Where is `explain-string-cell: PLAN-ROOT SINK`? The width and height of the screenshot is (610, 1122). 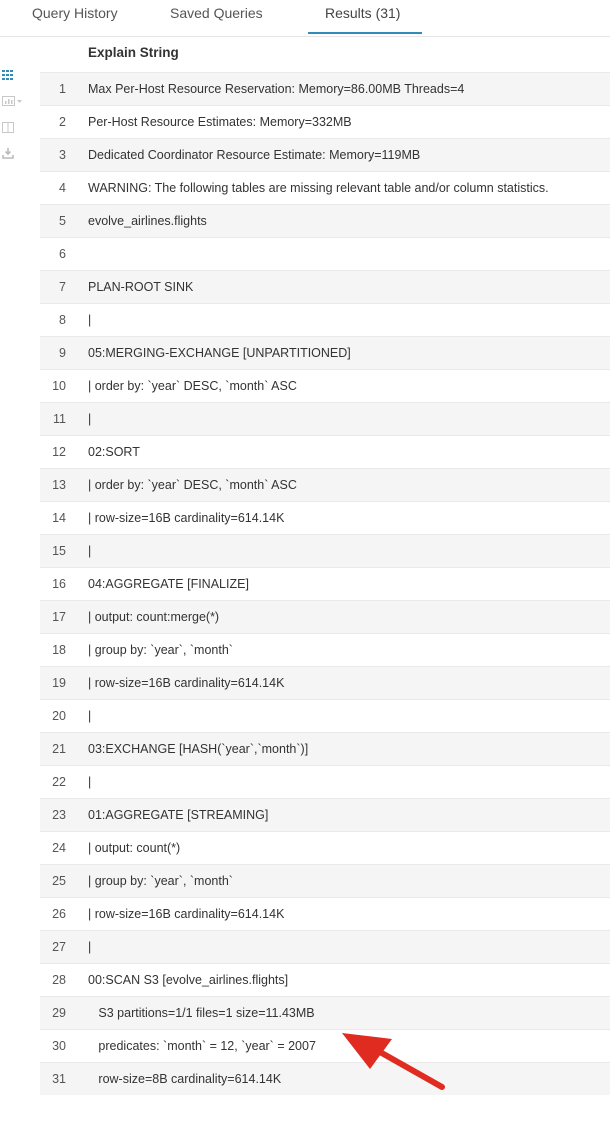 explain-string-cell: PLAN-ROOT SINK is located at coordinates (140, 287).